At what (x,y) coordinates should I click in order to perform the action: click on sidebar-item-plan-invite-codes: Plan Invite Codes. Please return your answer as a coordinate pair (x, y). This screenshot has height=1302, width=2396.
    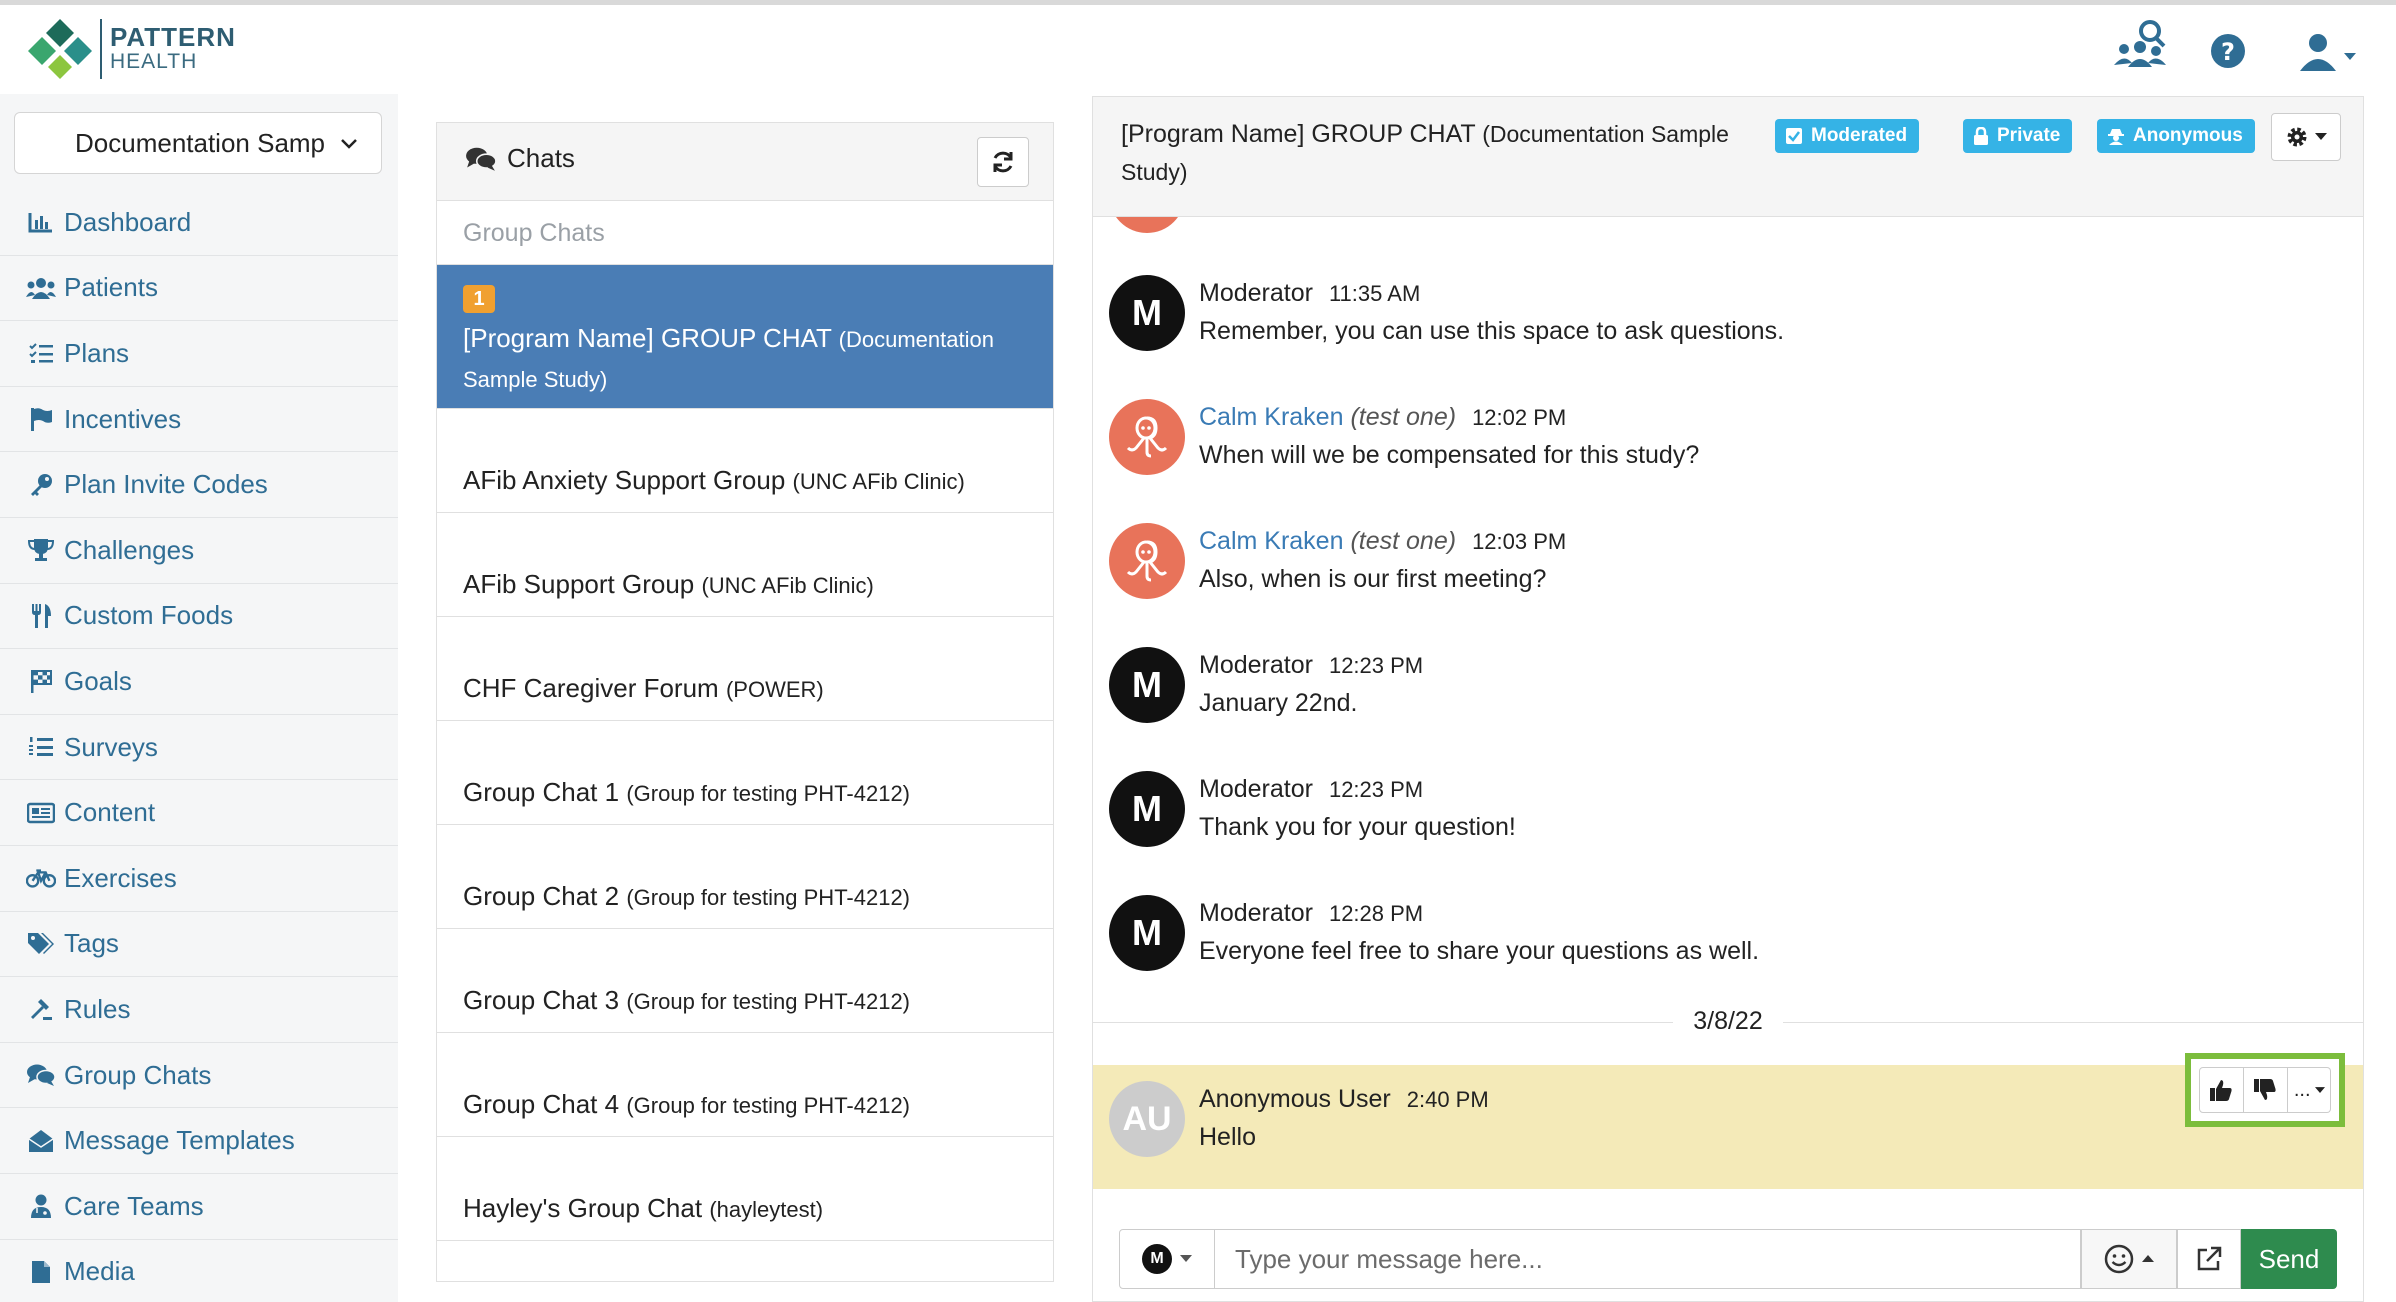
    Looking at the image, I should click on (199, 485).